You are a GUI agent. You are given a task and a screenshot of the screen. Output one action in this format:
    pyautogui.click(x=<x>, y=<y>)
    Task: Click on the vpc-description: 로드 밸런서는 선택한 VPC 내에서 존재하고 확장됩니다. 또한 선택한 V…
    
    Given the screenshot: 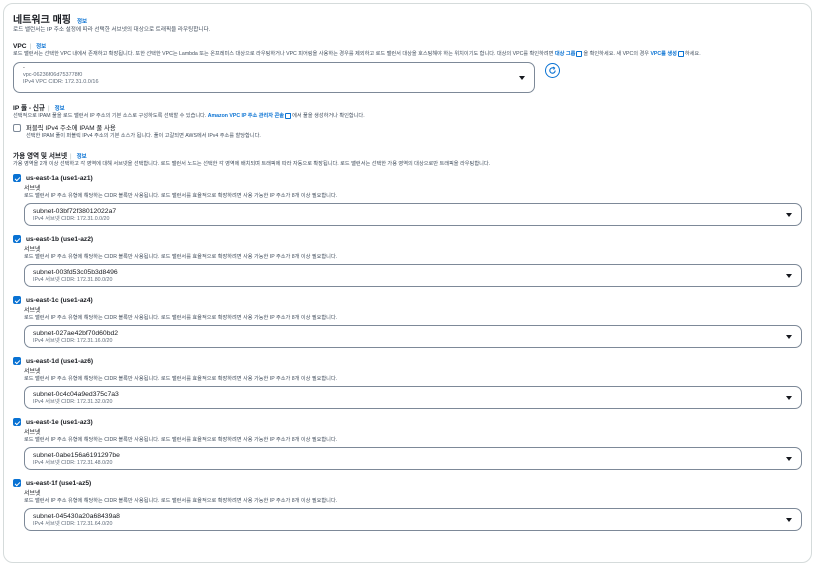 What is the action you would take?
    pyautogui.click(x=407, y=54)
    